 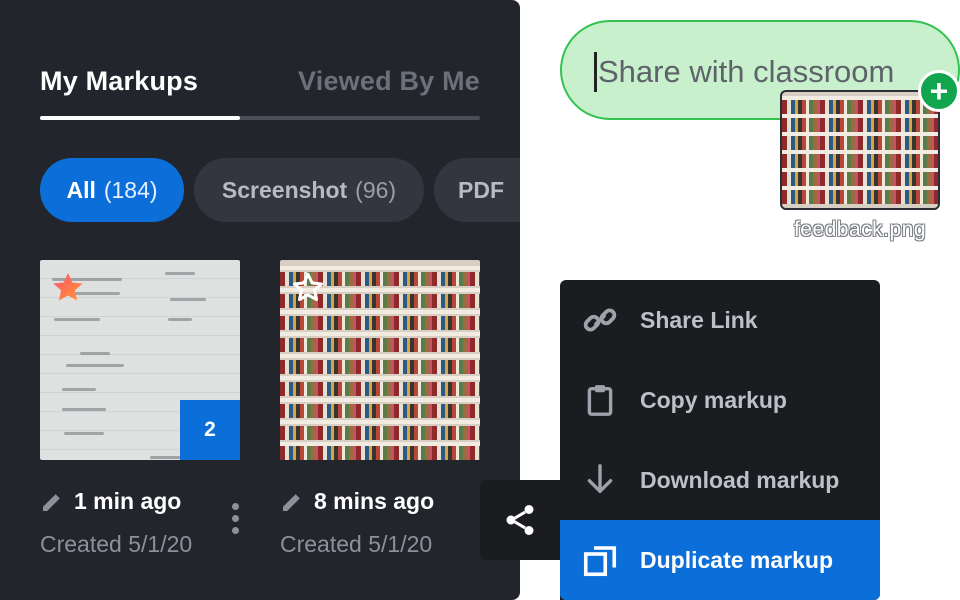 I want to click on filter-chip-label: PDF, so click(x=481, y=189).